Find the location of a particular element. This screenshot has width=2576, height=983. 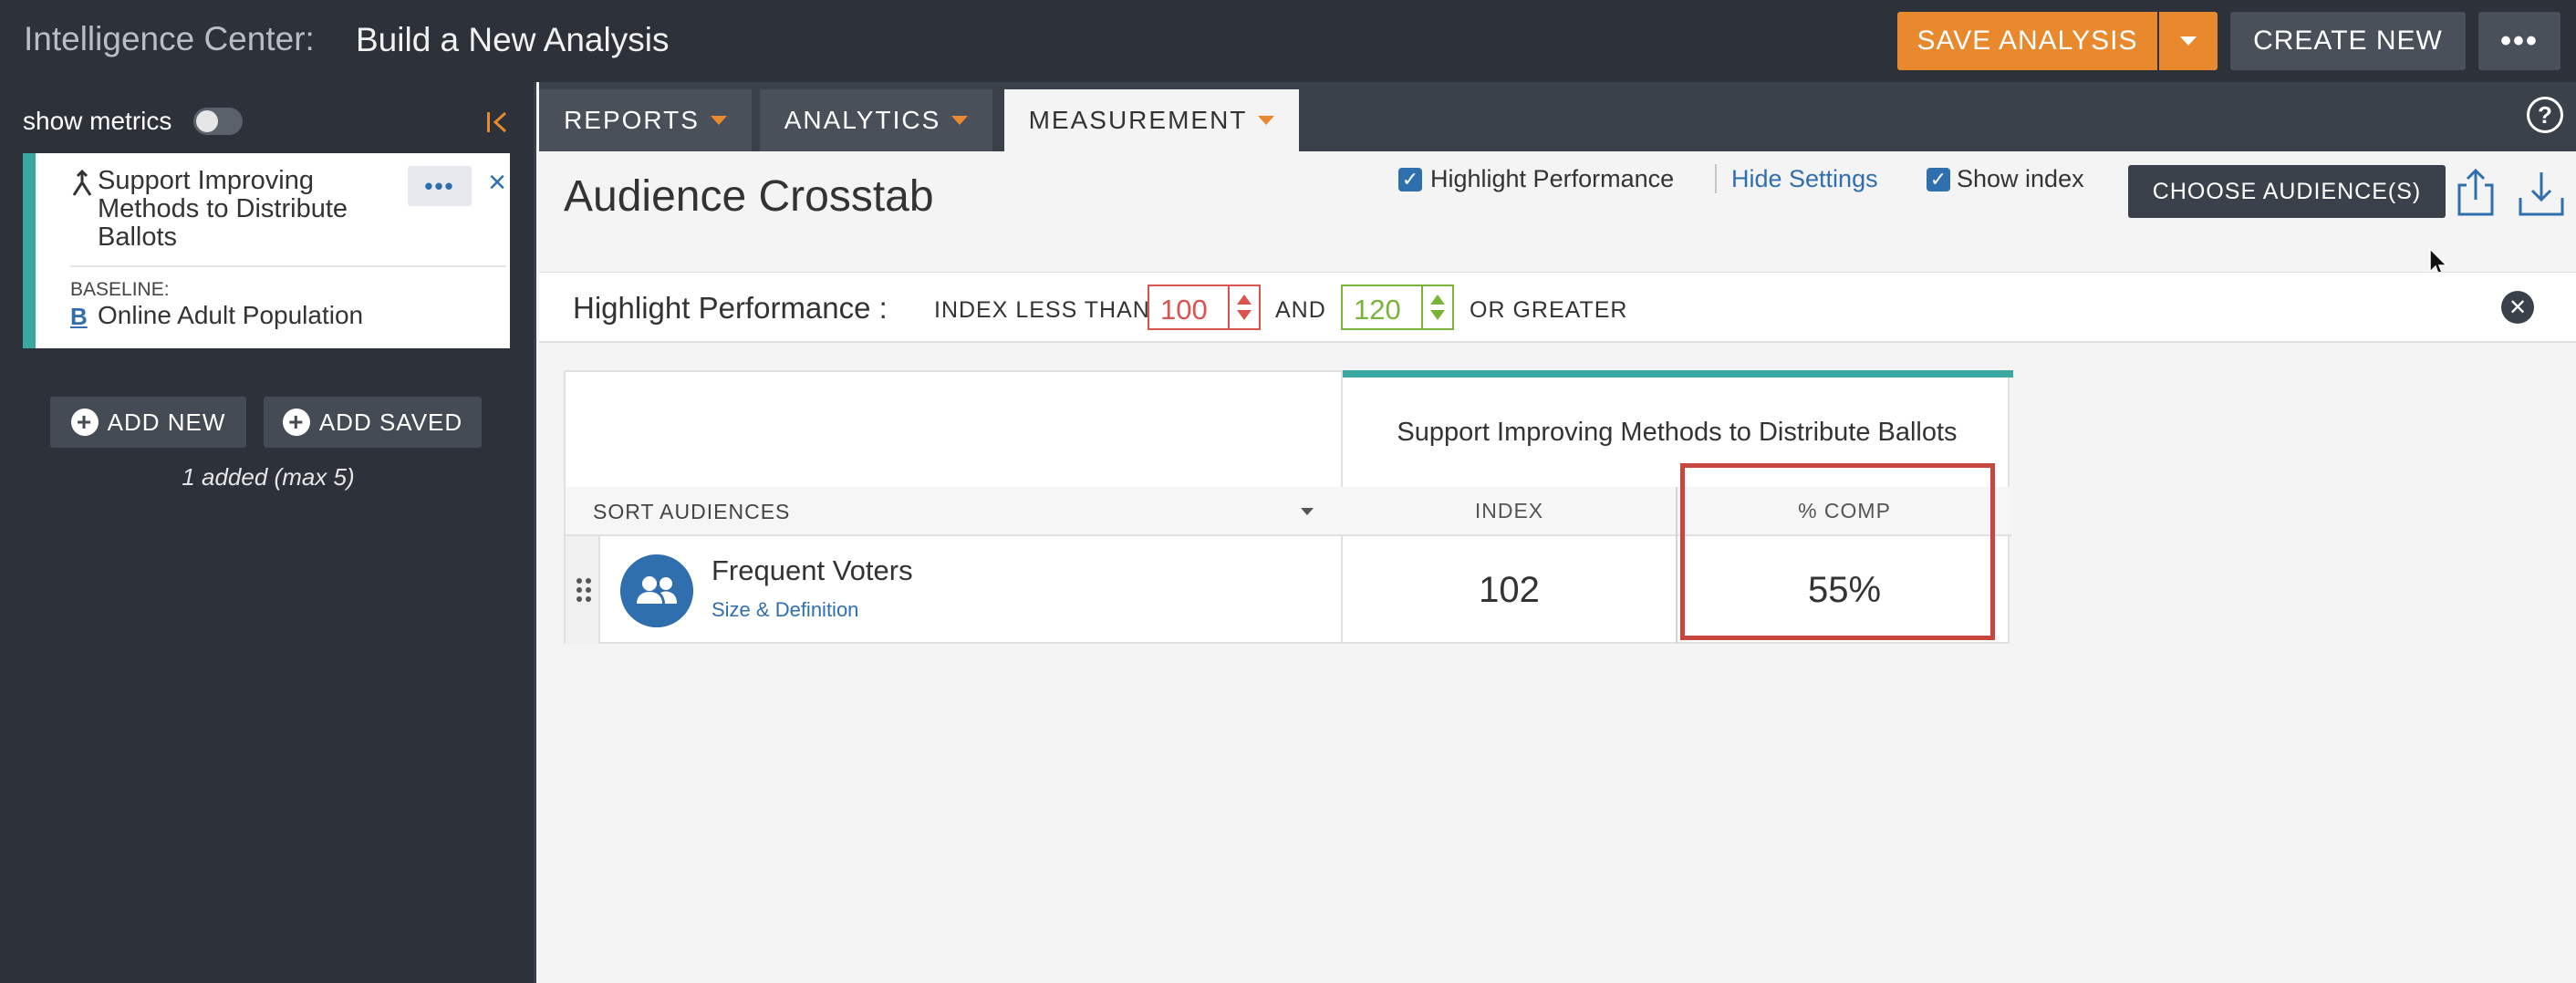

download-icon is located at coordinates (2541, 194).